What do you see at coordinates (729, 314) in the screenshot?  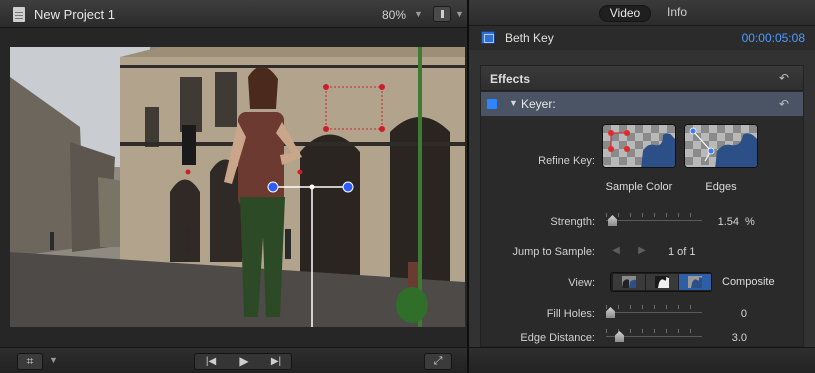 I see `fill-holes-value: 0` at bounding box center [729, 314].